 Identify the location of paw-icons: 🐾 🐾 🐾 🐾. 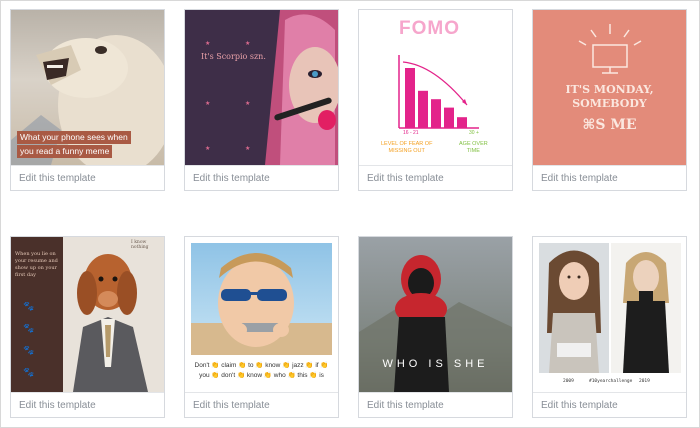
(29, 339).